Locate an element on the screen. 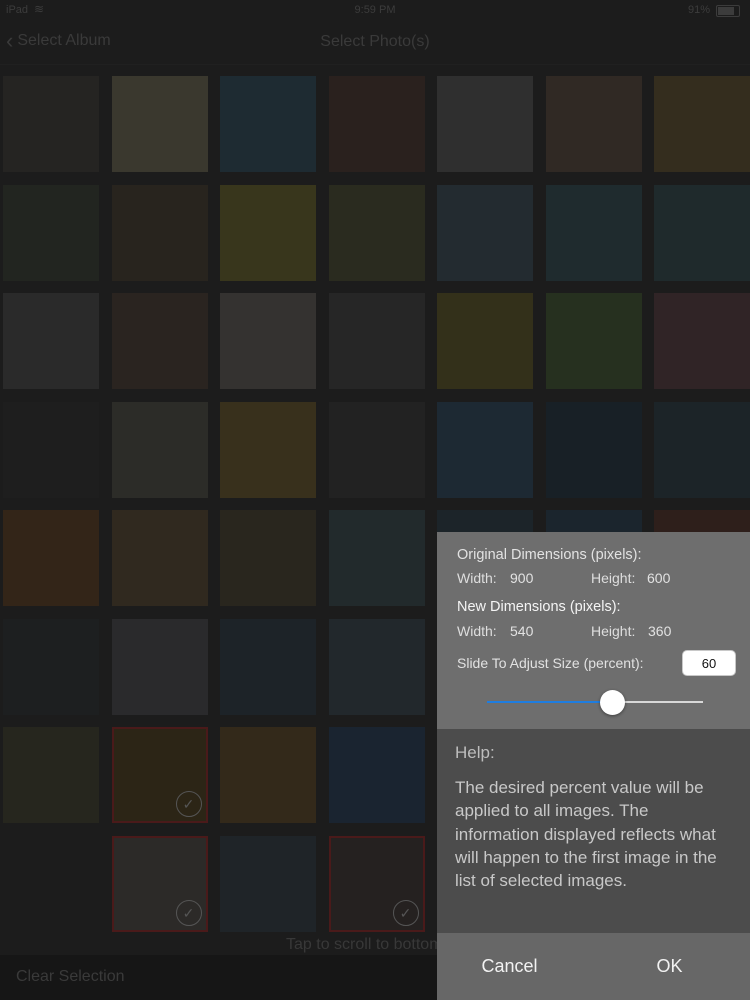 The height and width of the screenshot is (1000, 750). size-slider is located at coordinates (595, 702).